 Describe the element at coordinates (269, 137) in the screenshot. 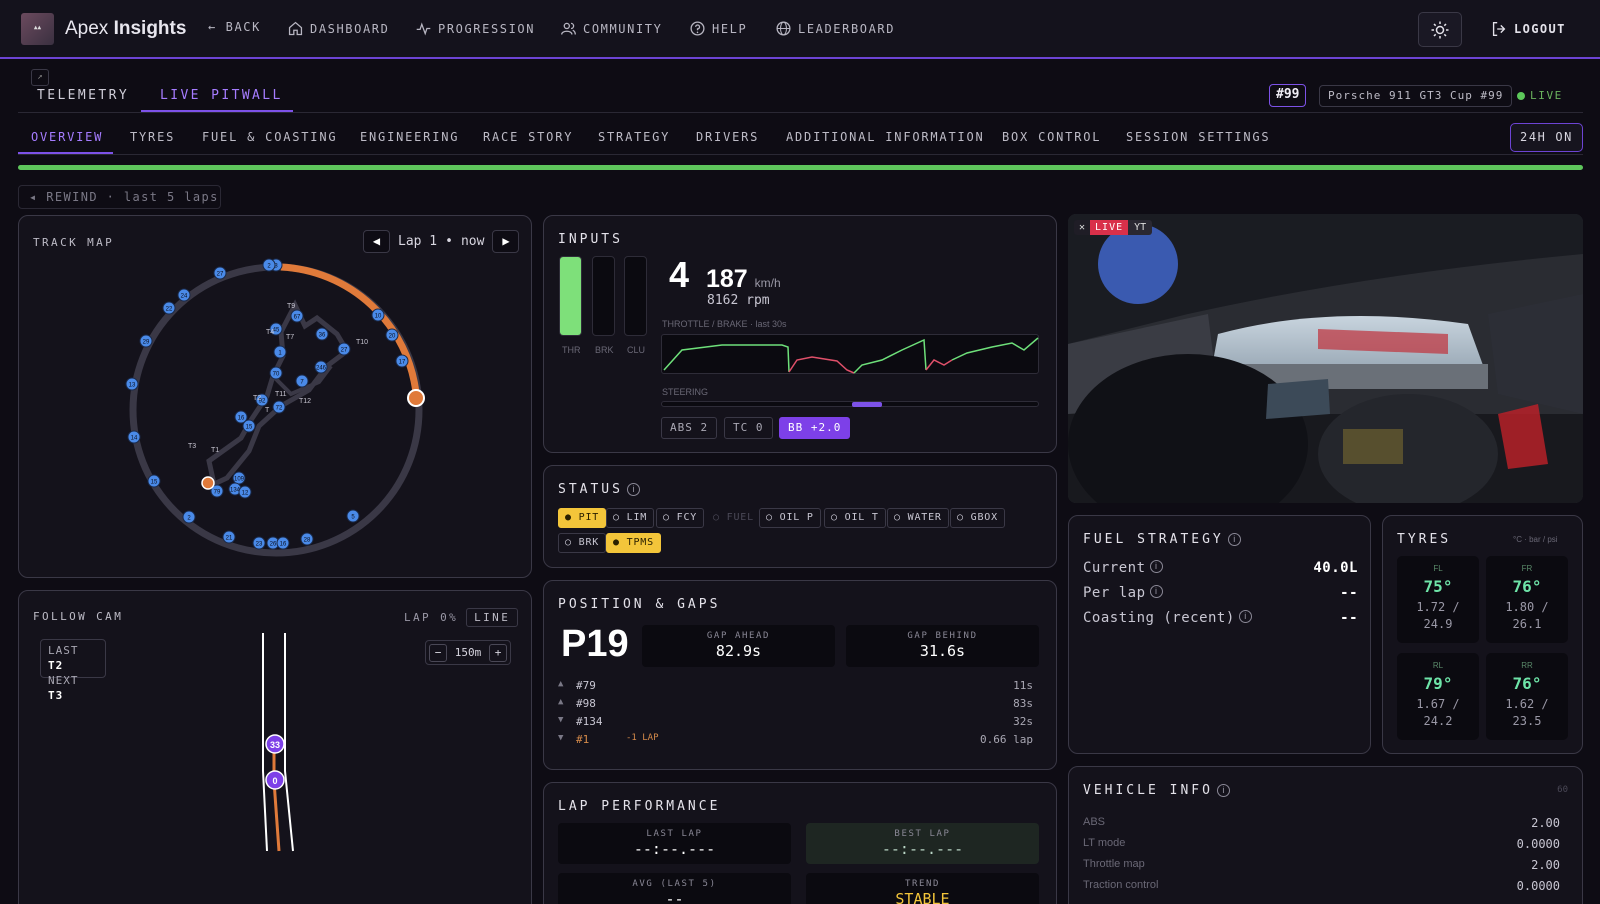

I see `tab-fuel-coasting: FUEL & COASTING` at that location.